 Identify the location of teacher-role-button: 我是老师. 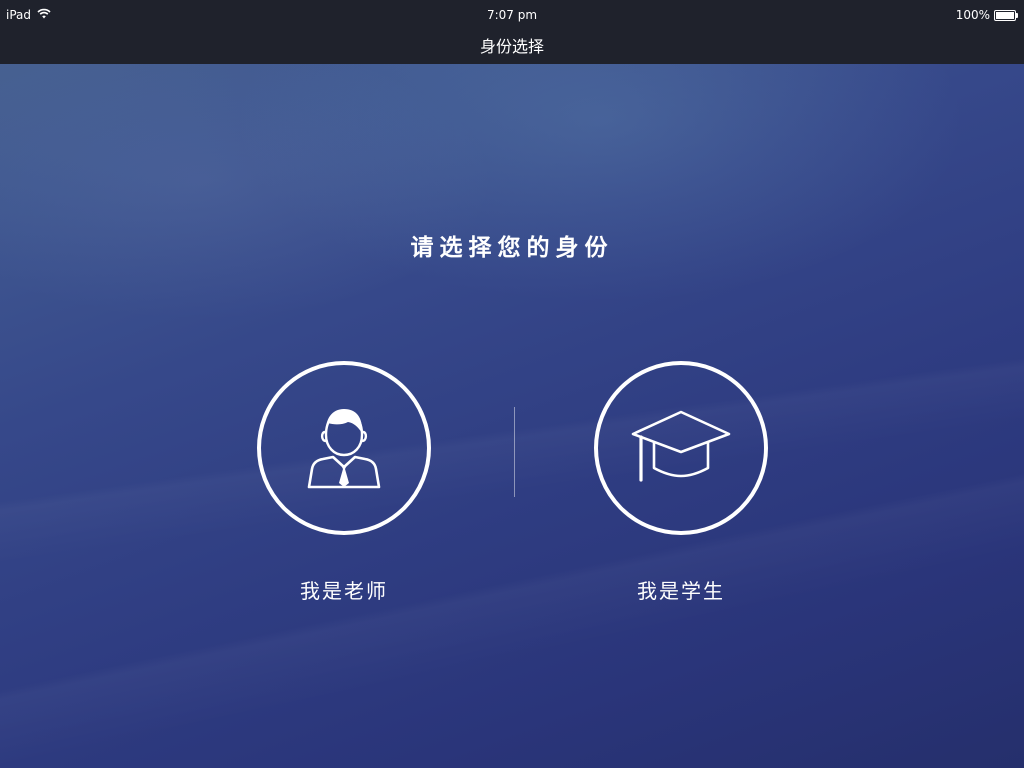
(344, 482).